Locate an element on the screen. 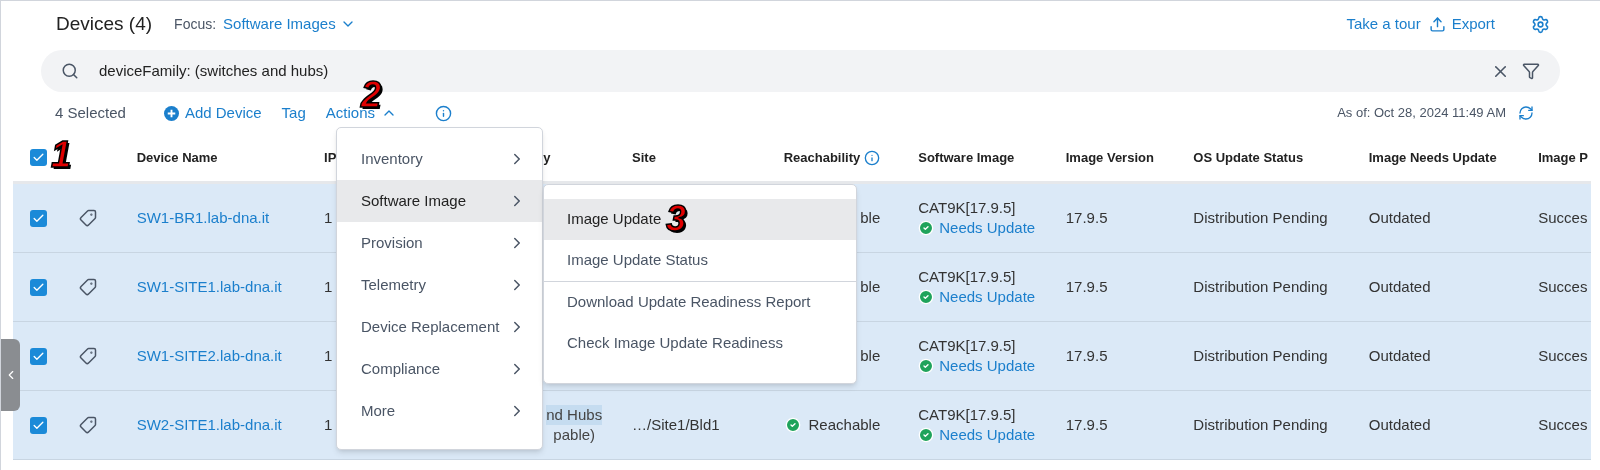  focus-label: Focus: is located at coordinates (195, 24).